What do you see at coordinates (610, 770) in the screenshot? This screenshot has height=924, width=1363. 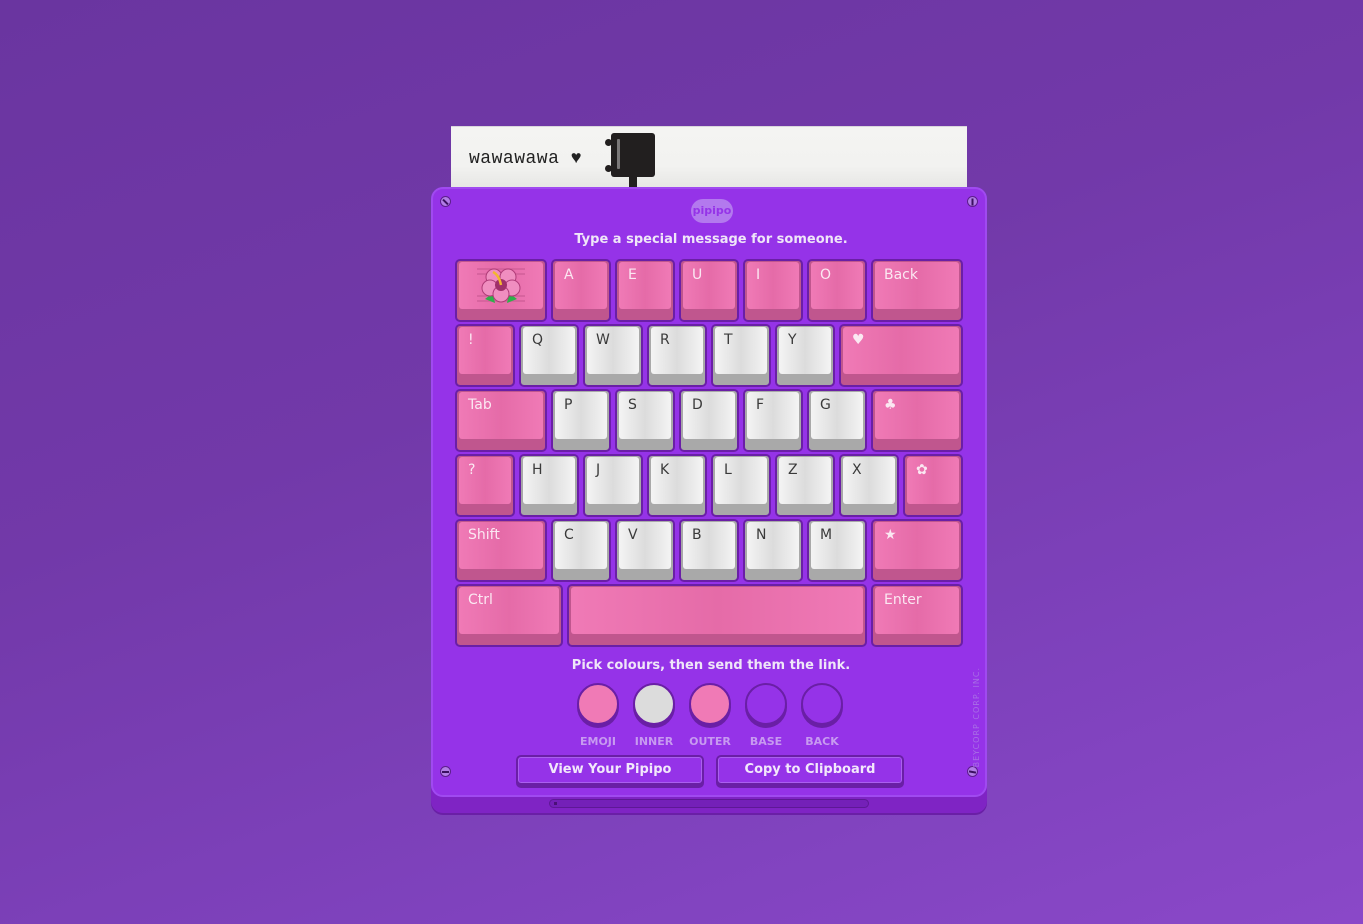 I see `view-pipipo-button: View Your Pipipo` at bounding box center [610, 770].